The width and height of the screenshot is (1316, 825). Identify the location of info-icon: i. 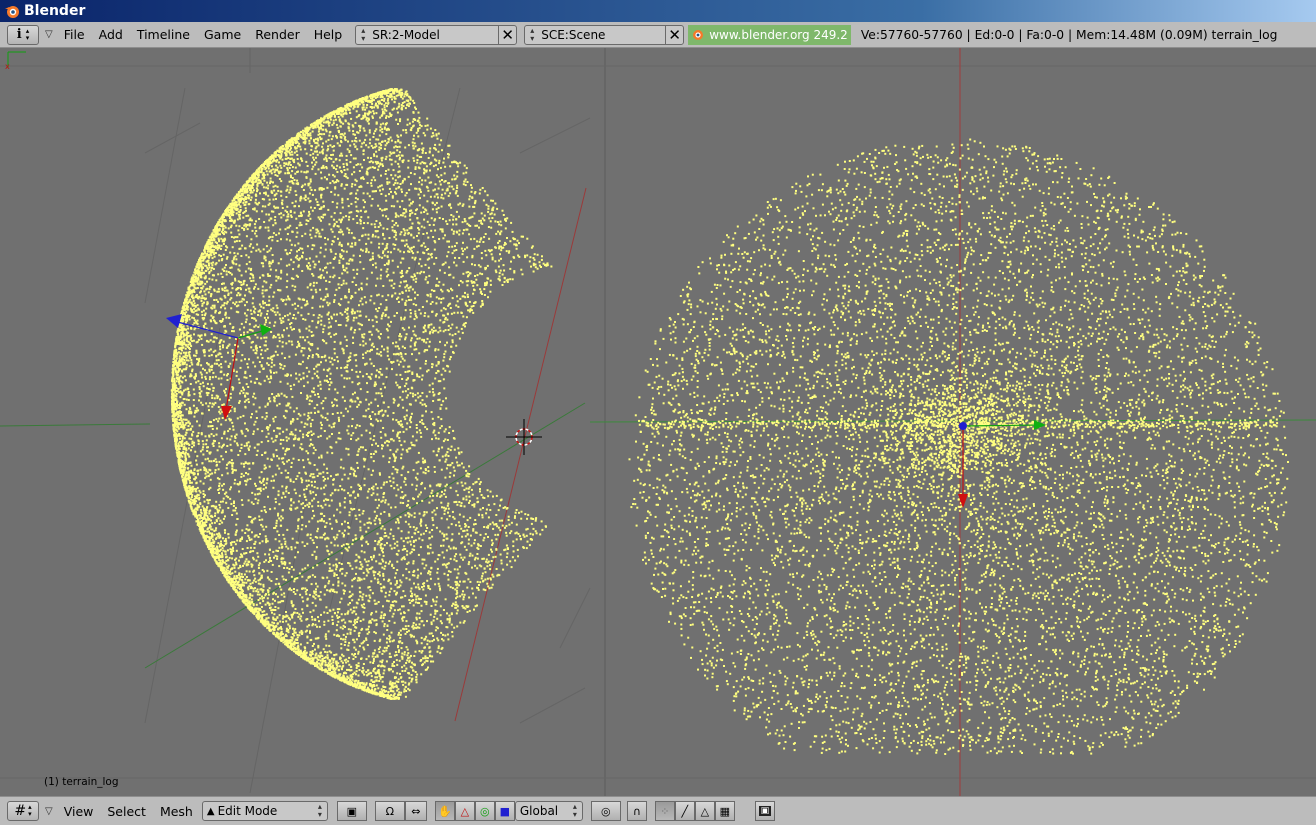
(19, 34).